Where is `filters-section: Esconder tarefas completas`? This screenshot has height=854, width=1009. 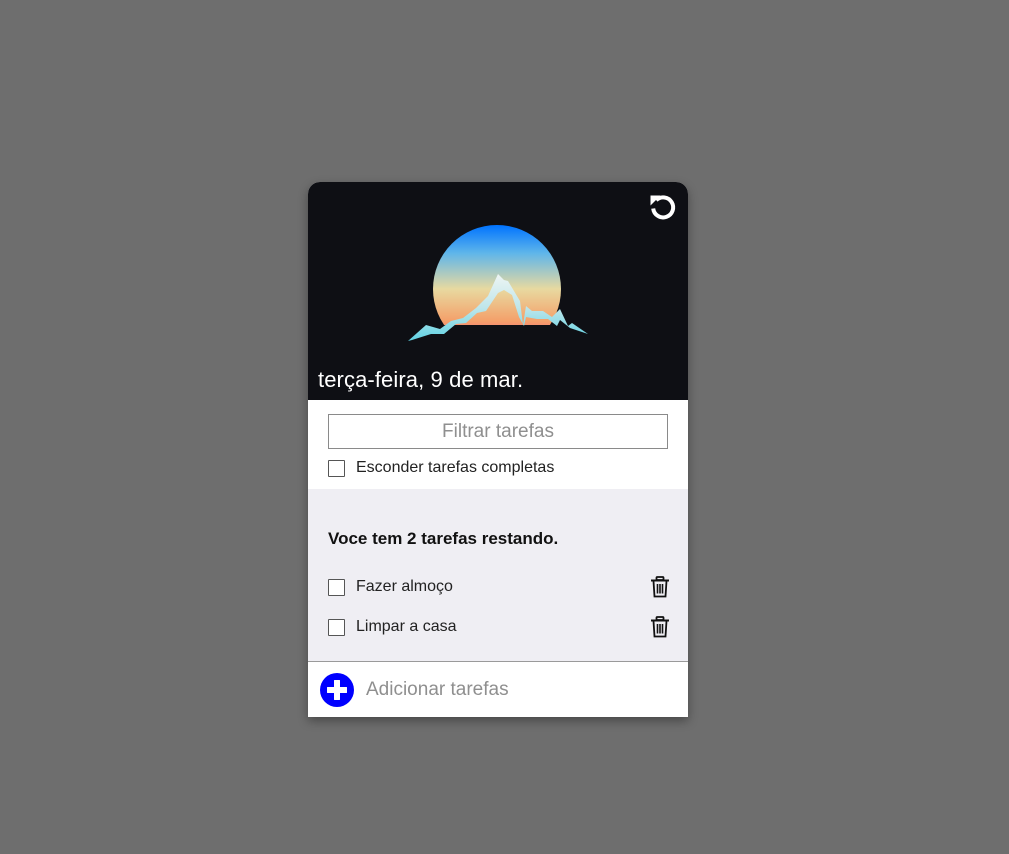 filters-section: Esconder tarefas completas is located at coordinates (498, 444).